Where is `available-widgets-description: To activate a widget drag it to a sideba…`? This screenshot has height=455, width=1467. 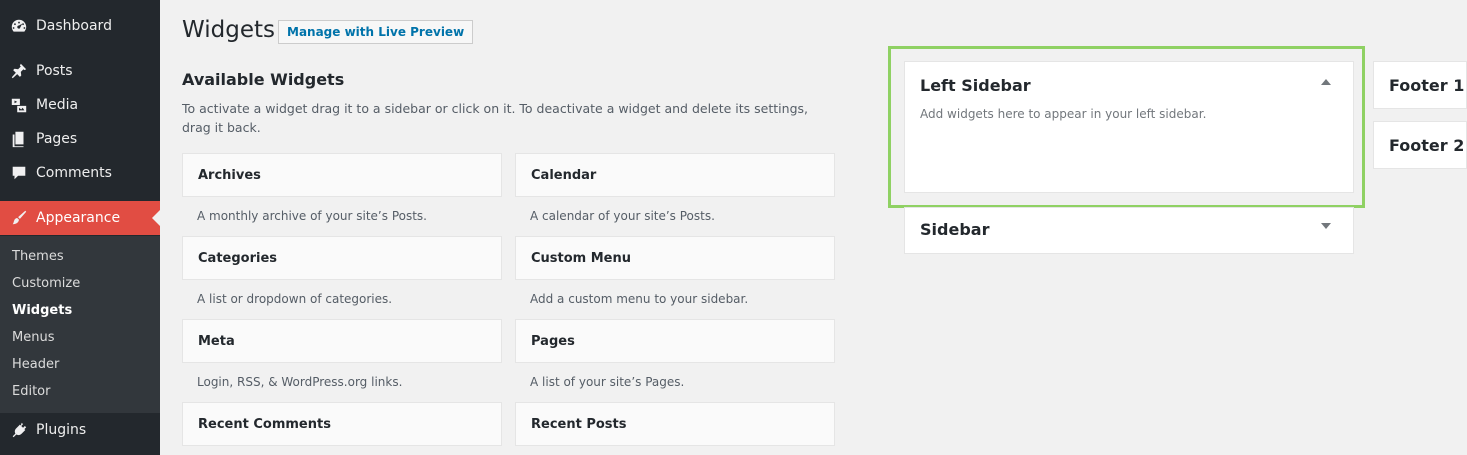
available-widgets-description: To activate a widget drag it to a sideba… is located at coordinates (495, 118).